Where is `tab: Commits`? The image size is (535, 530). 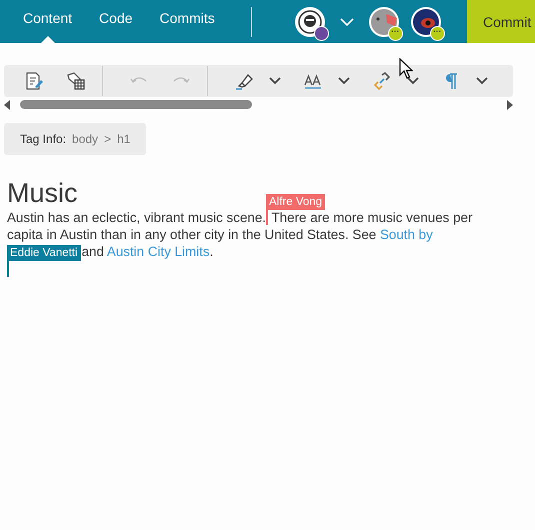
tab: Commits is located at coordinates (187, 21).